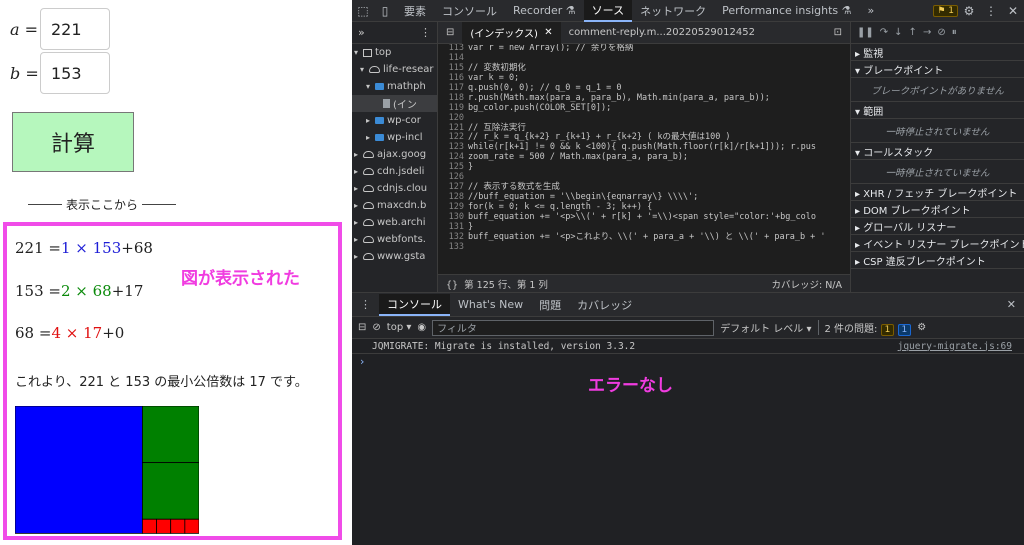 Image resolution: width=1024 pixels, height=545 pixels. Describe the element at coordinates (927, 32) in the screenshot. I see `step-icon: →` at that location.